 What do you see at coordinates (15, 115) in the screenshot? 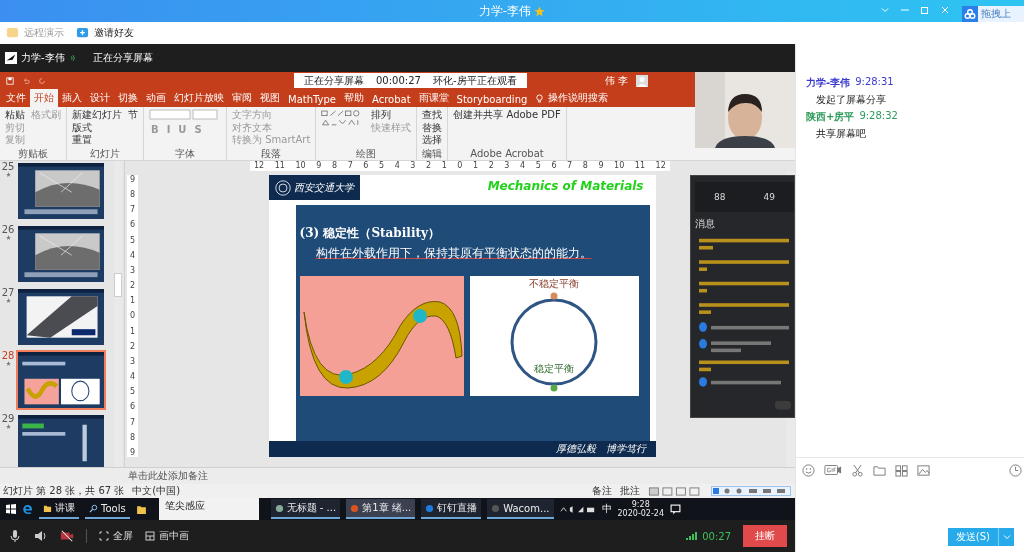
I see `ribbon-command: 粘贴` at bounding box center [15, 115].